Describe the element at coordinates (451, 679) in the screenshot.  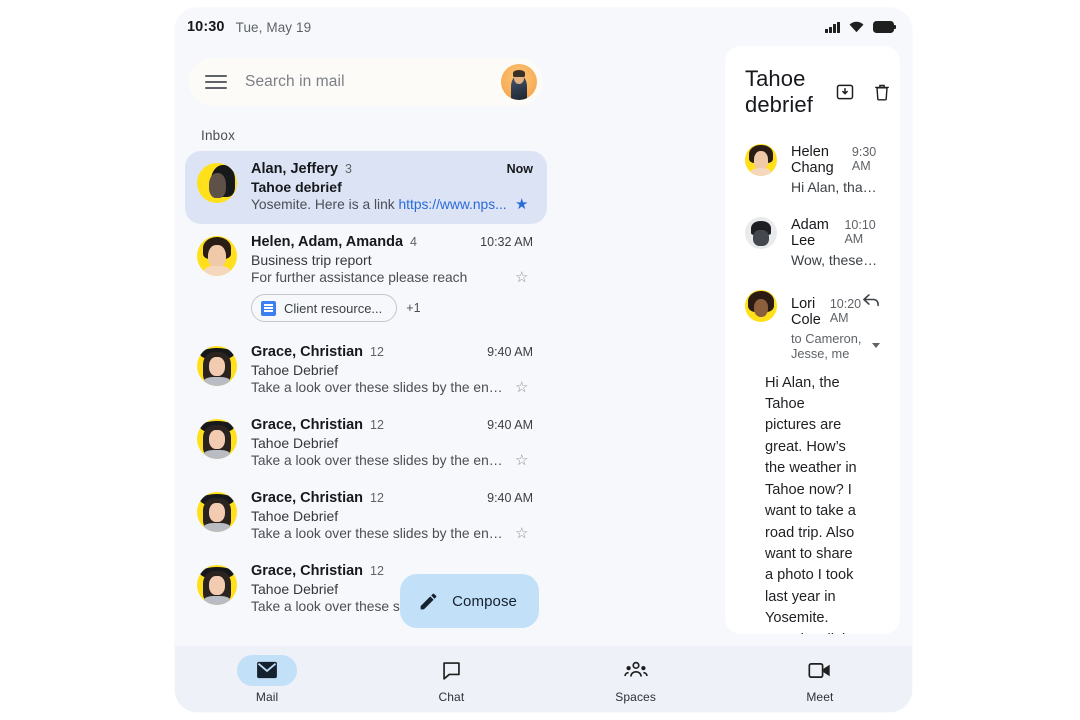
I see `nav-item-chat: Chat` at that location.